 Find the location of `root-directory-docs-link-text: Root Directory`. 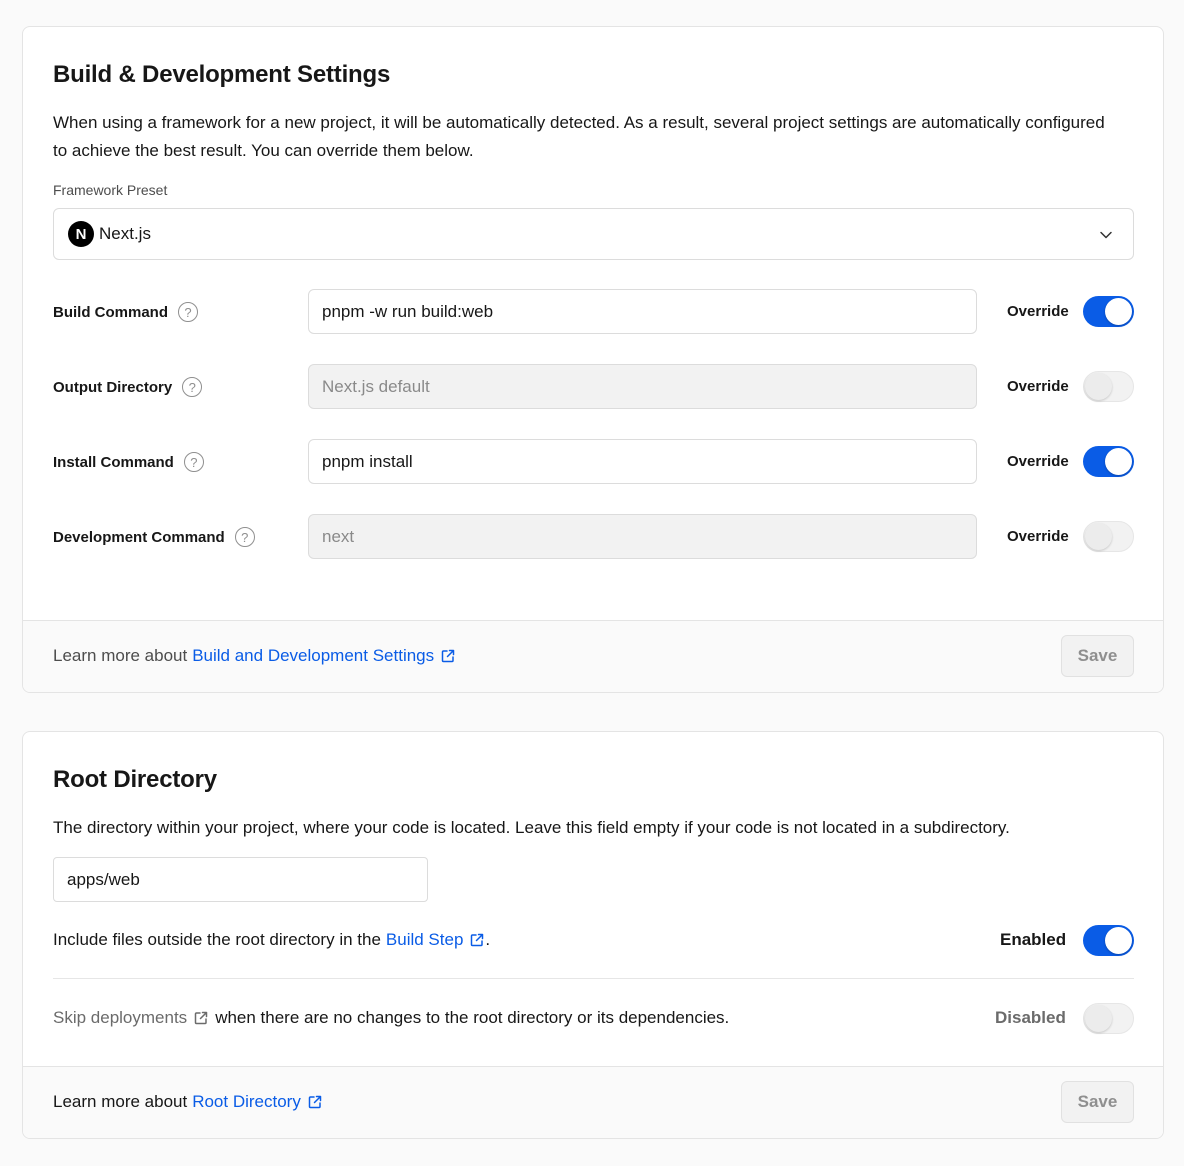

root-directory-docs-link-text: Root Directory is located at coordinates (246, 1101).